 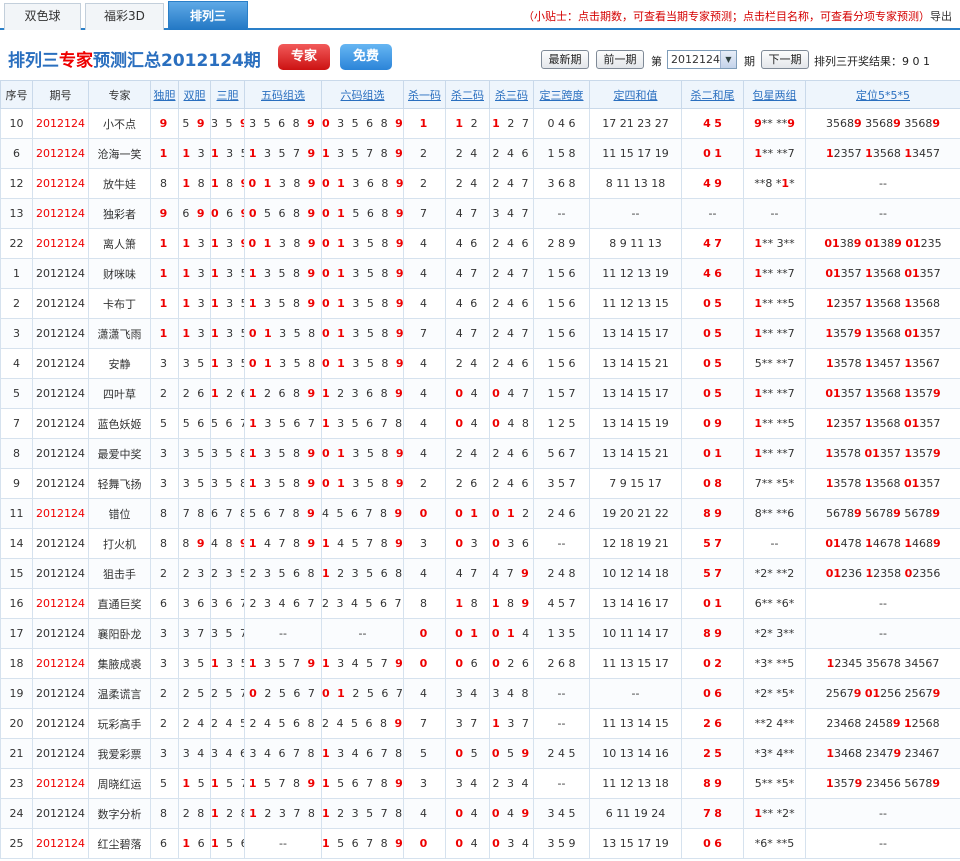 What do you see at coordinates (227, 94) in the screenshot?
I see `column-header-5: 三胆` at bounding box center [227, 94].